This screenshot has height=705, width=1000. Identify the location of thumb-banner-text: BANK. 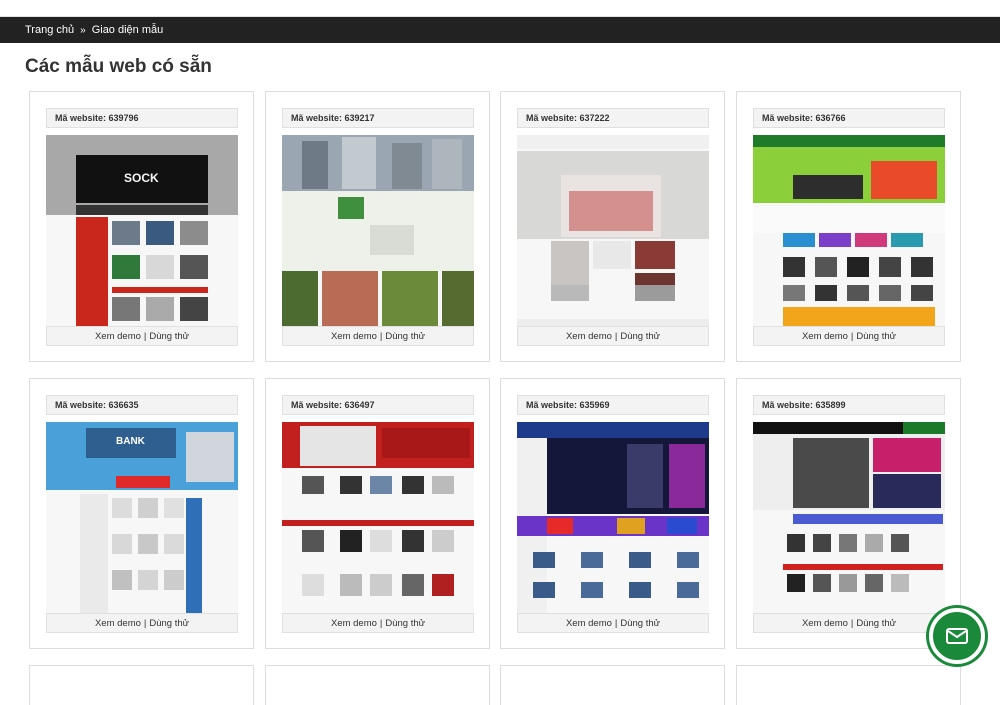
(130, 441).